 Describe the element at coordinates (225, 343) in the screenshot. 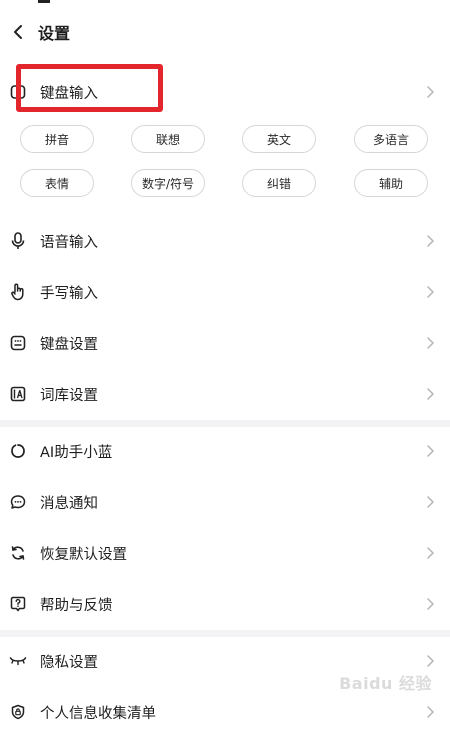

I see `keyboard-settings-row: 键盘设置` at that location.